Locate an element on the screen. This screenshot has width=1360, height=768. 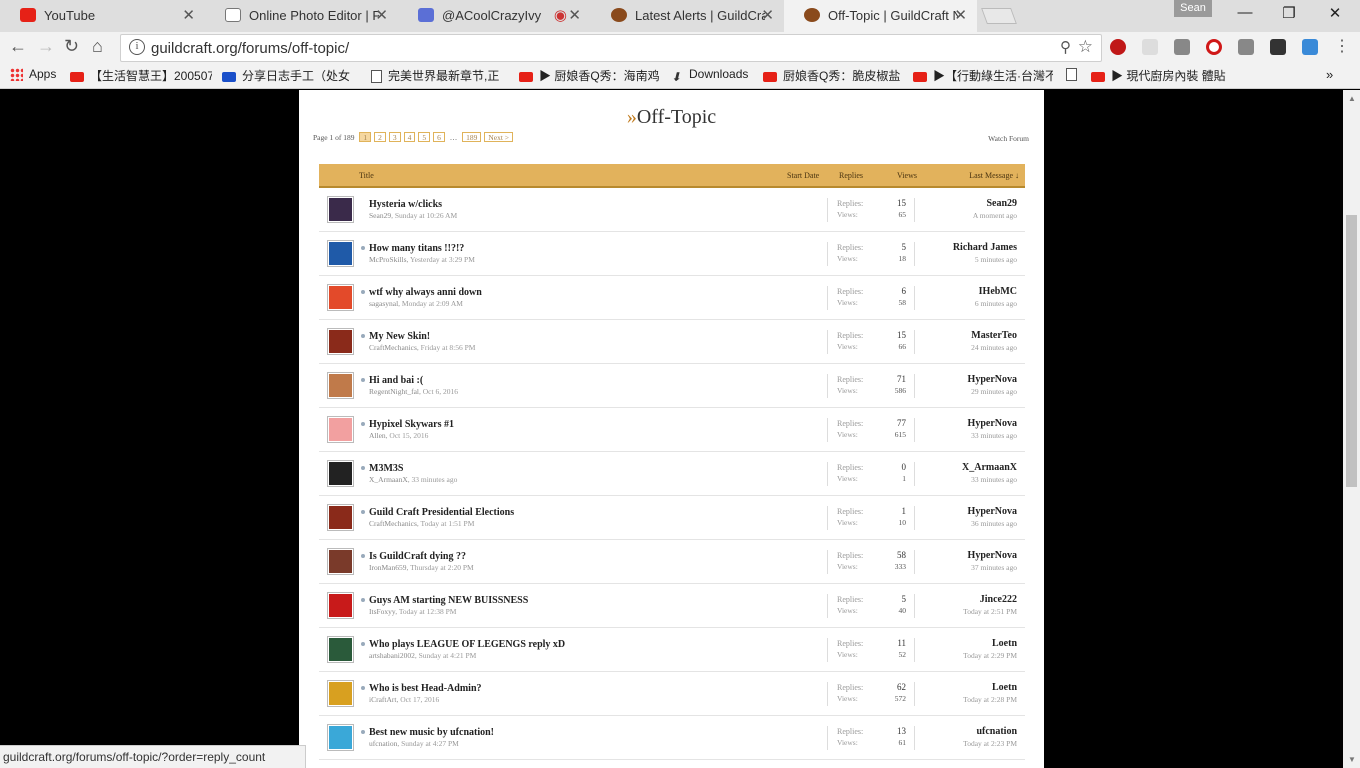
column-views: Views is located at coordinates (907, 175).